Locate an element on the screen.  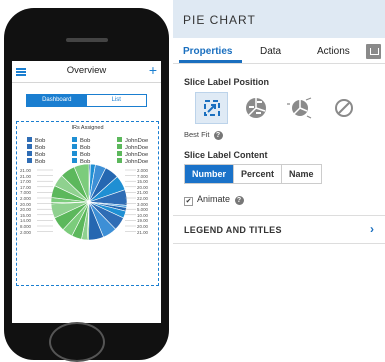
home-button is located at coordinates (77, 342).